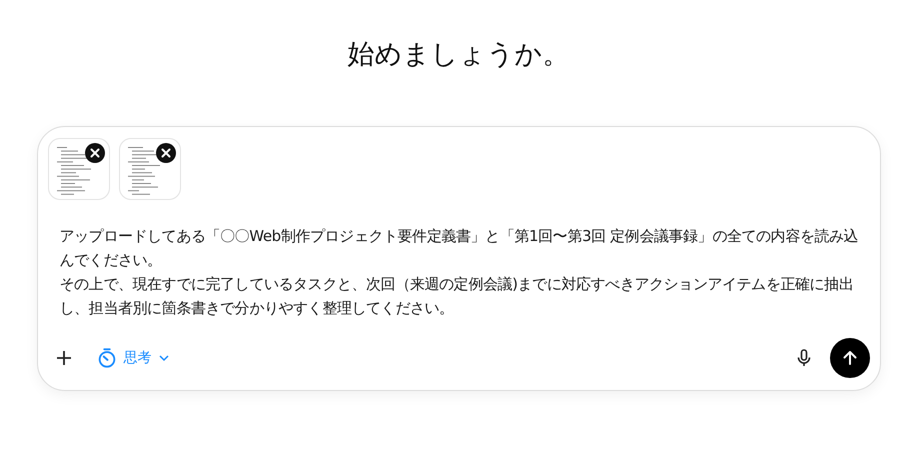 The width and height of the screenshot is (917, 471). Describe the element at coordinates (457, 296) in the screenshot. I see `message-paragraph: その上で、現在すでに完了しているタスクと、次回（来週の定例会議)までに対応すべきアクションアイテムを正確に抽出し、担当者別に箇条書きで分かりやすく整理してください。` at that location.